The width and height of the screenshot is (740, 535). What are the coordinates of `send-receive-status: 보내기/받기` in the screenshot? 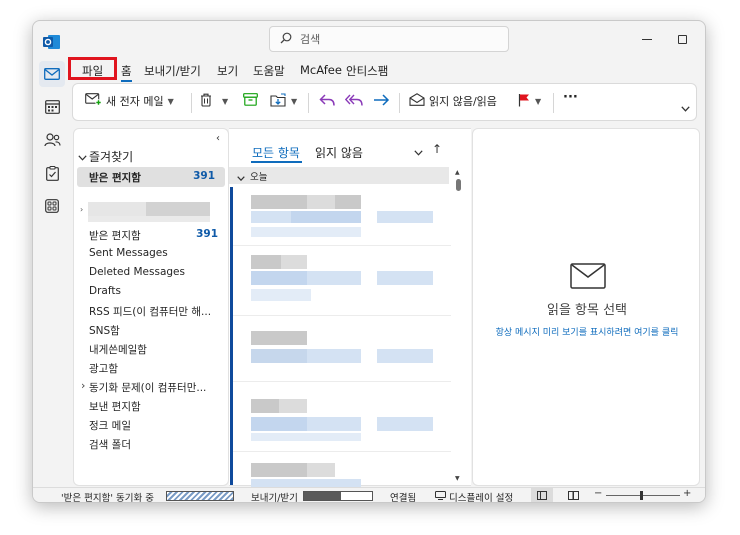 It's located at (274, 496).